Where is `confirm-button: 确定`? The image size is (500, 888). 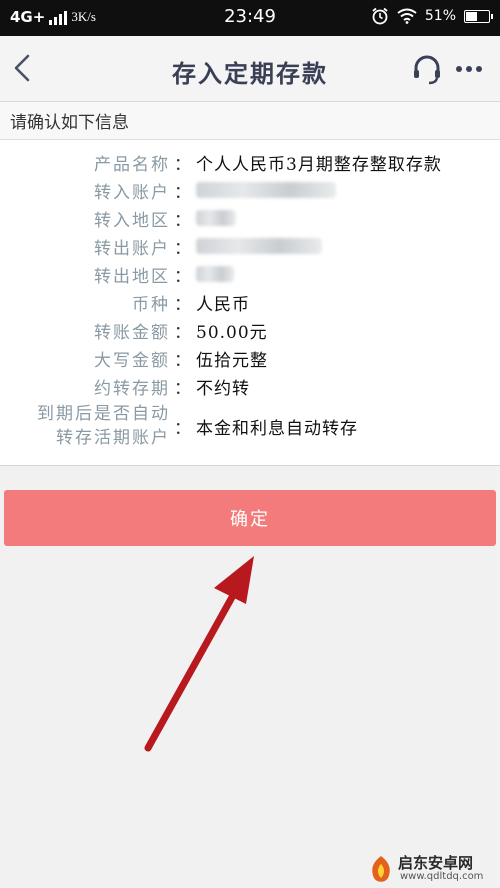 confirm-button: 确定 is located at coordinates (250, 518).